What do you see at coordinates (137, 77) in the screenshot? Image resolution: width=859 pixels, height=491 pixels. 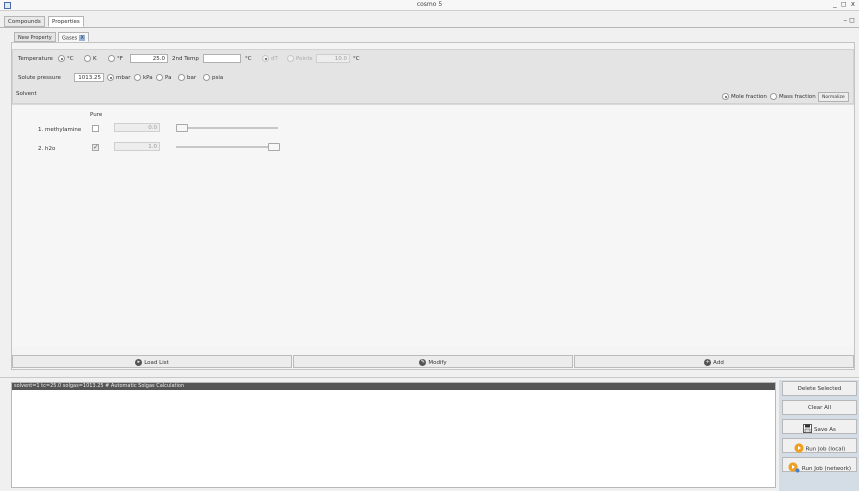 I see `pressure-unit-kpa-radio` at bounding box center [137, 77].